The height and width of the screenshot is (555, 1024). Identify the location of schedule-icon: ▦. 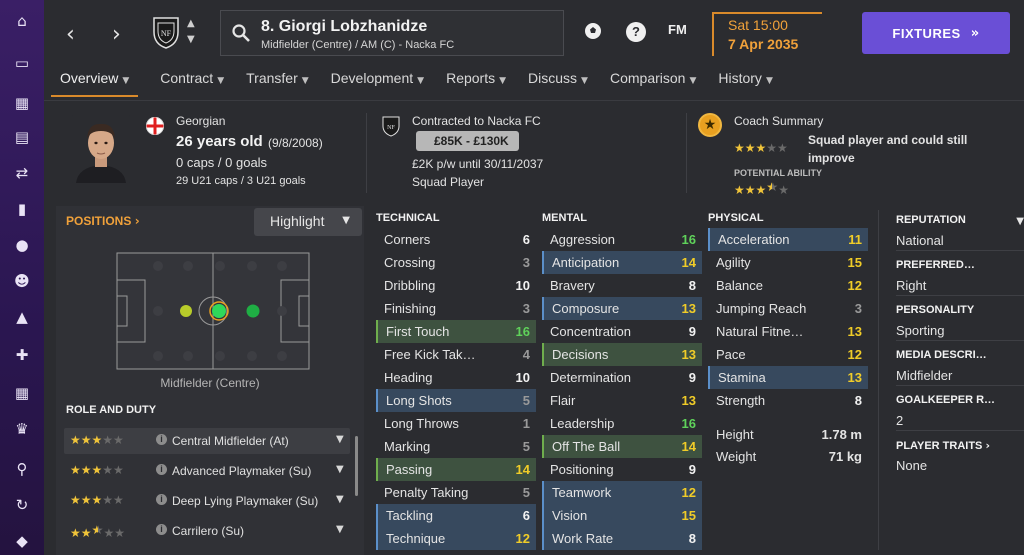
(22, 393).